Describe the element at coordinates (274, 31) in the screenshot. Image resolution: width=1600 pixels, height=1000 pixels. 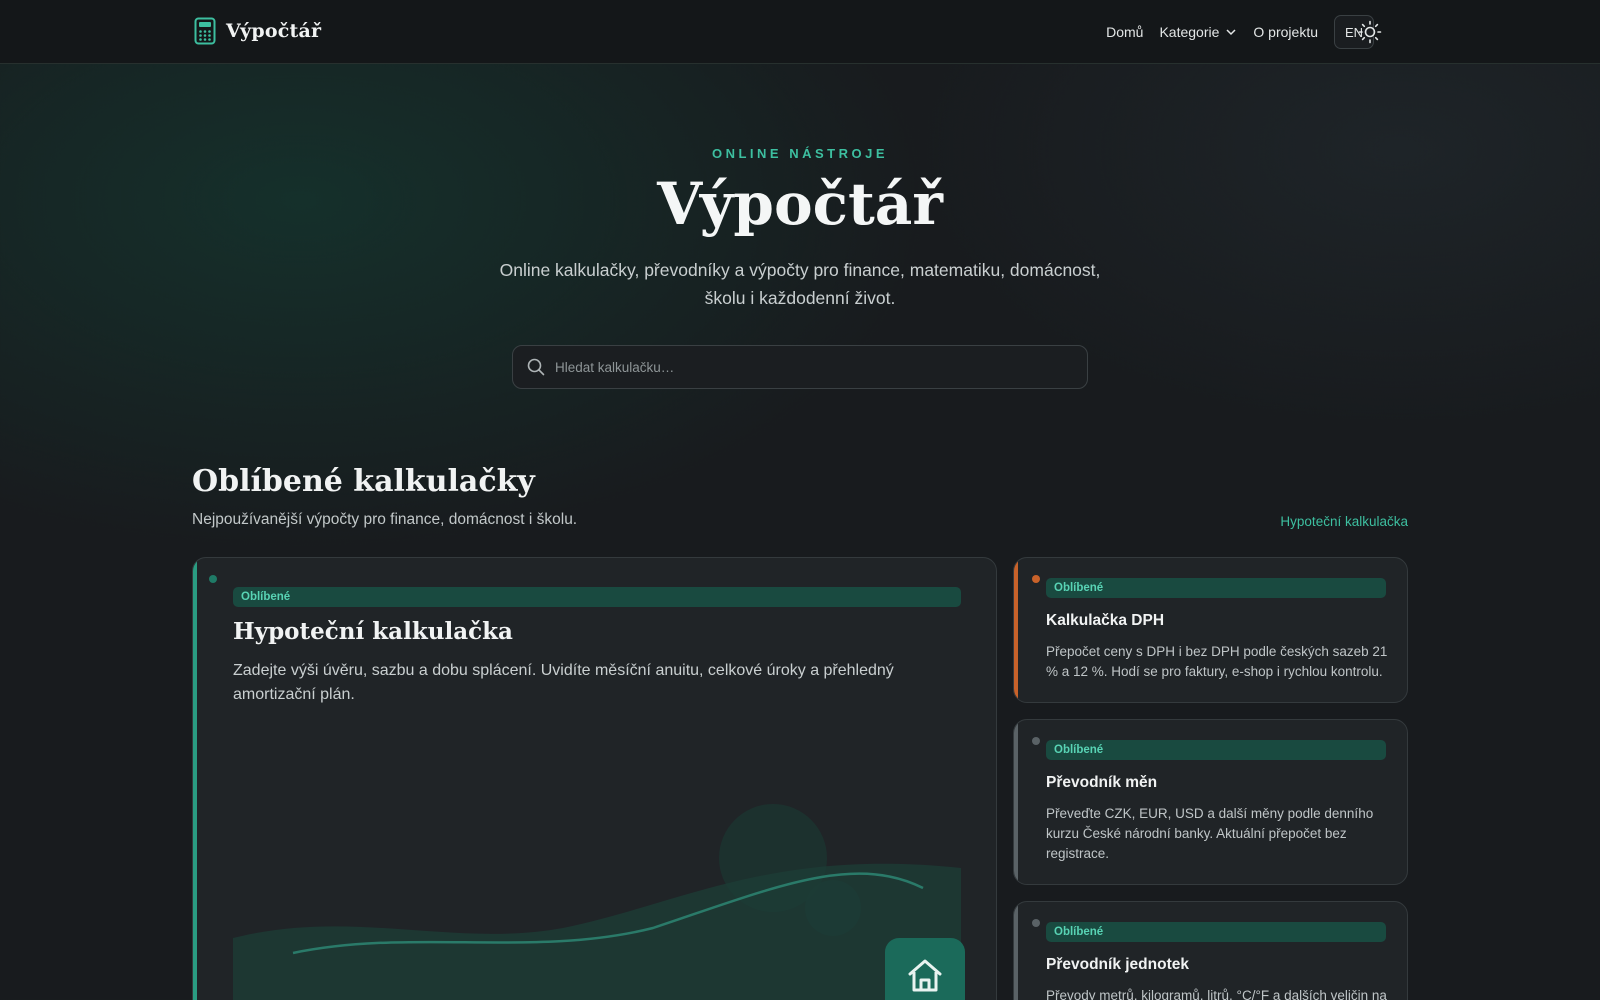
I see `brand-name: Výpočtář` at that location.